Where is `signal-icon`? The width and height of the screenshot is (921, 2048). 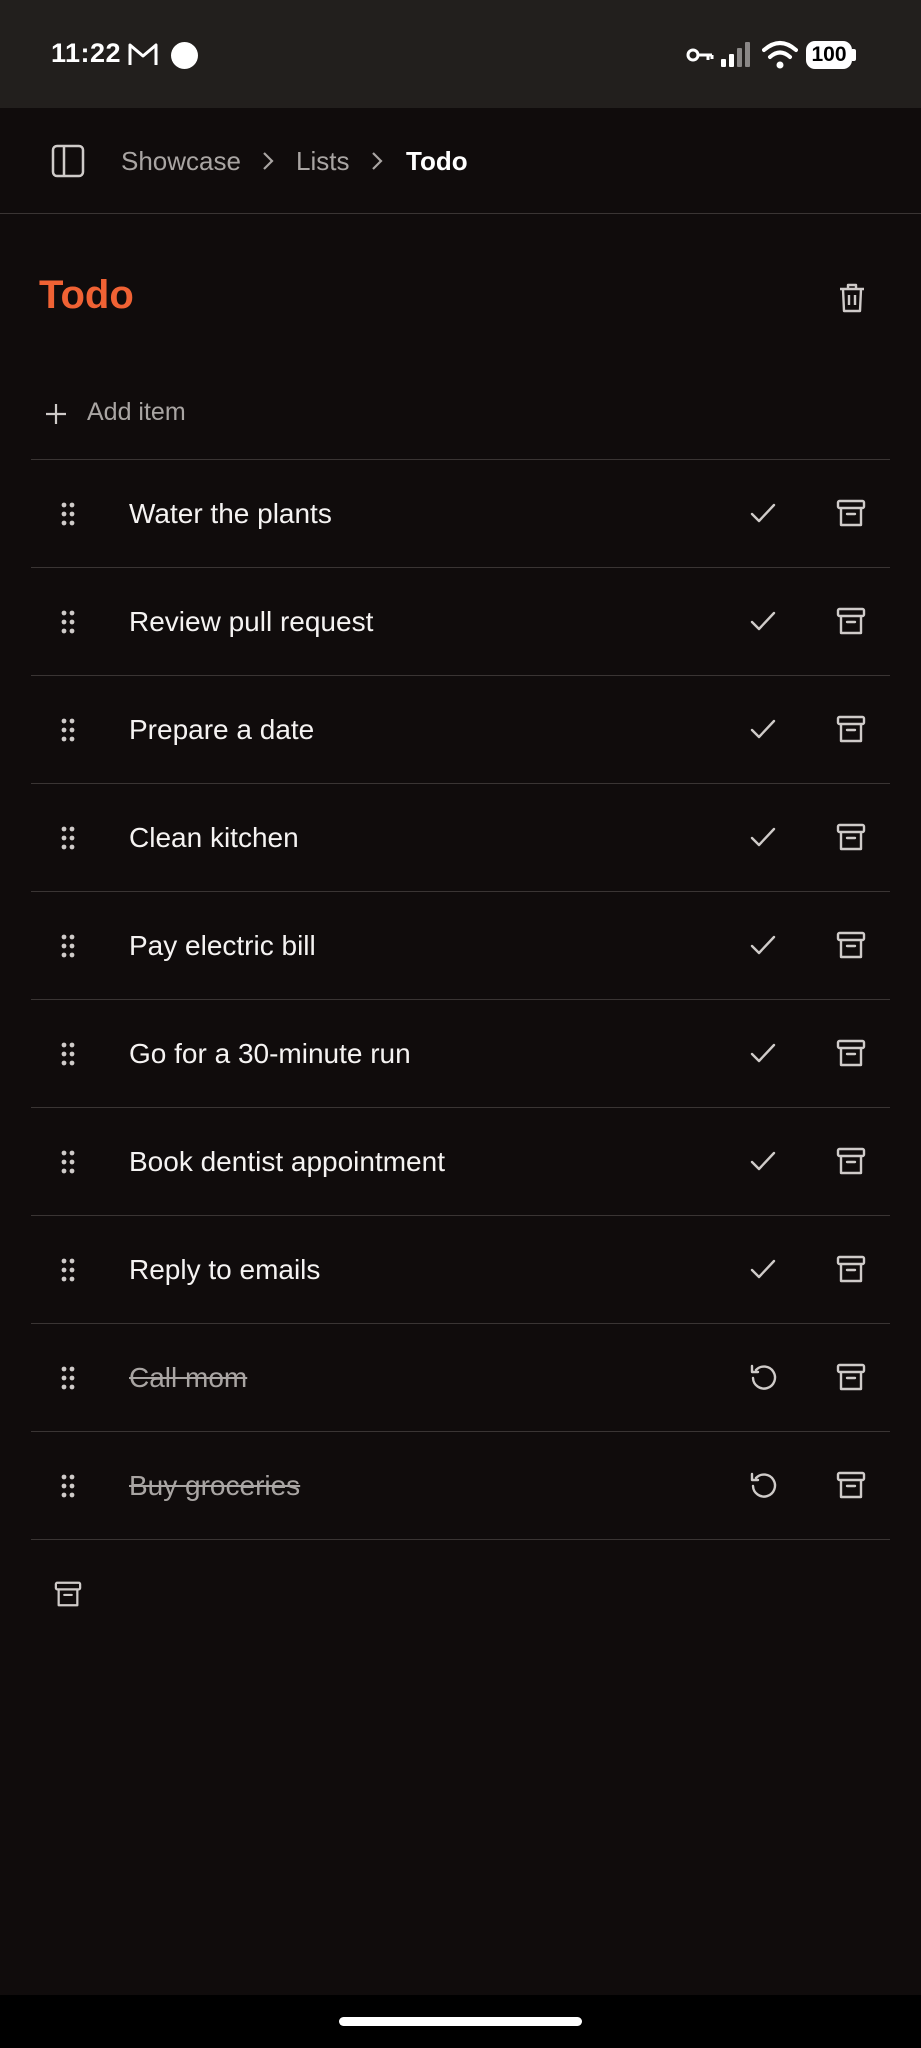
signal-icon is located at coordinates (735, 54).